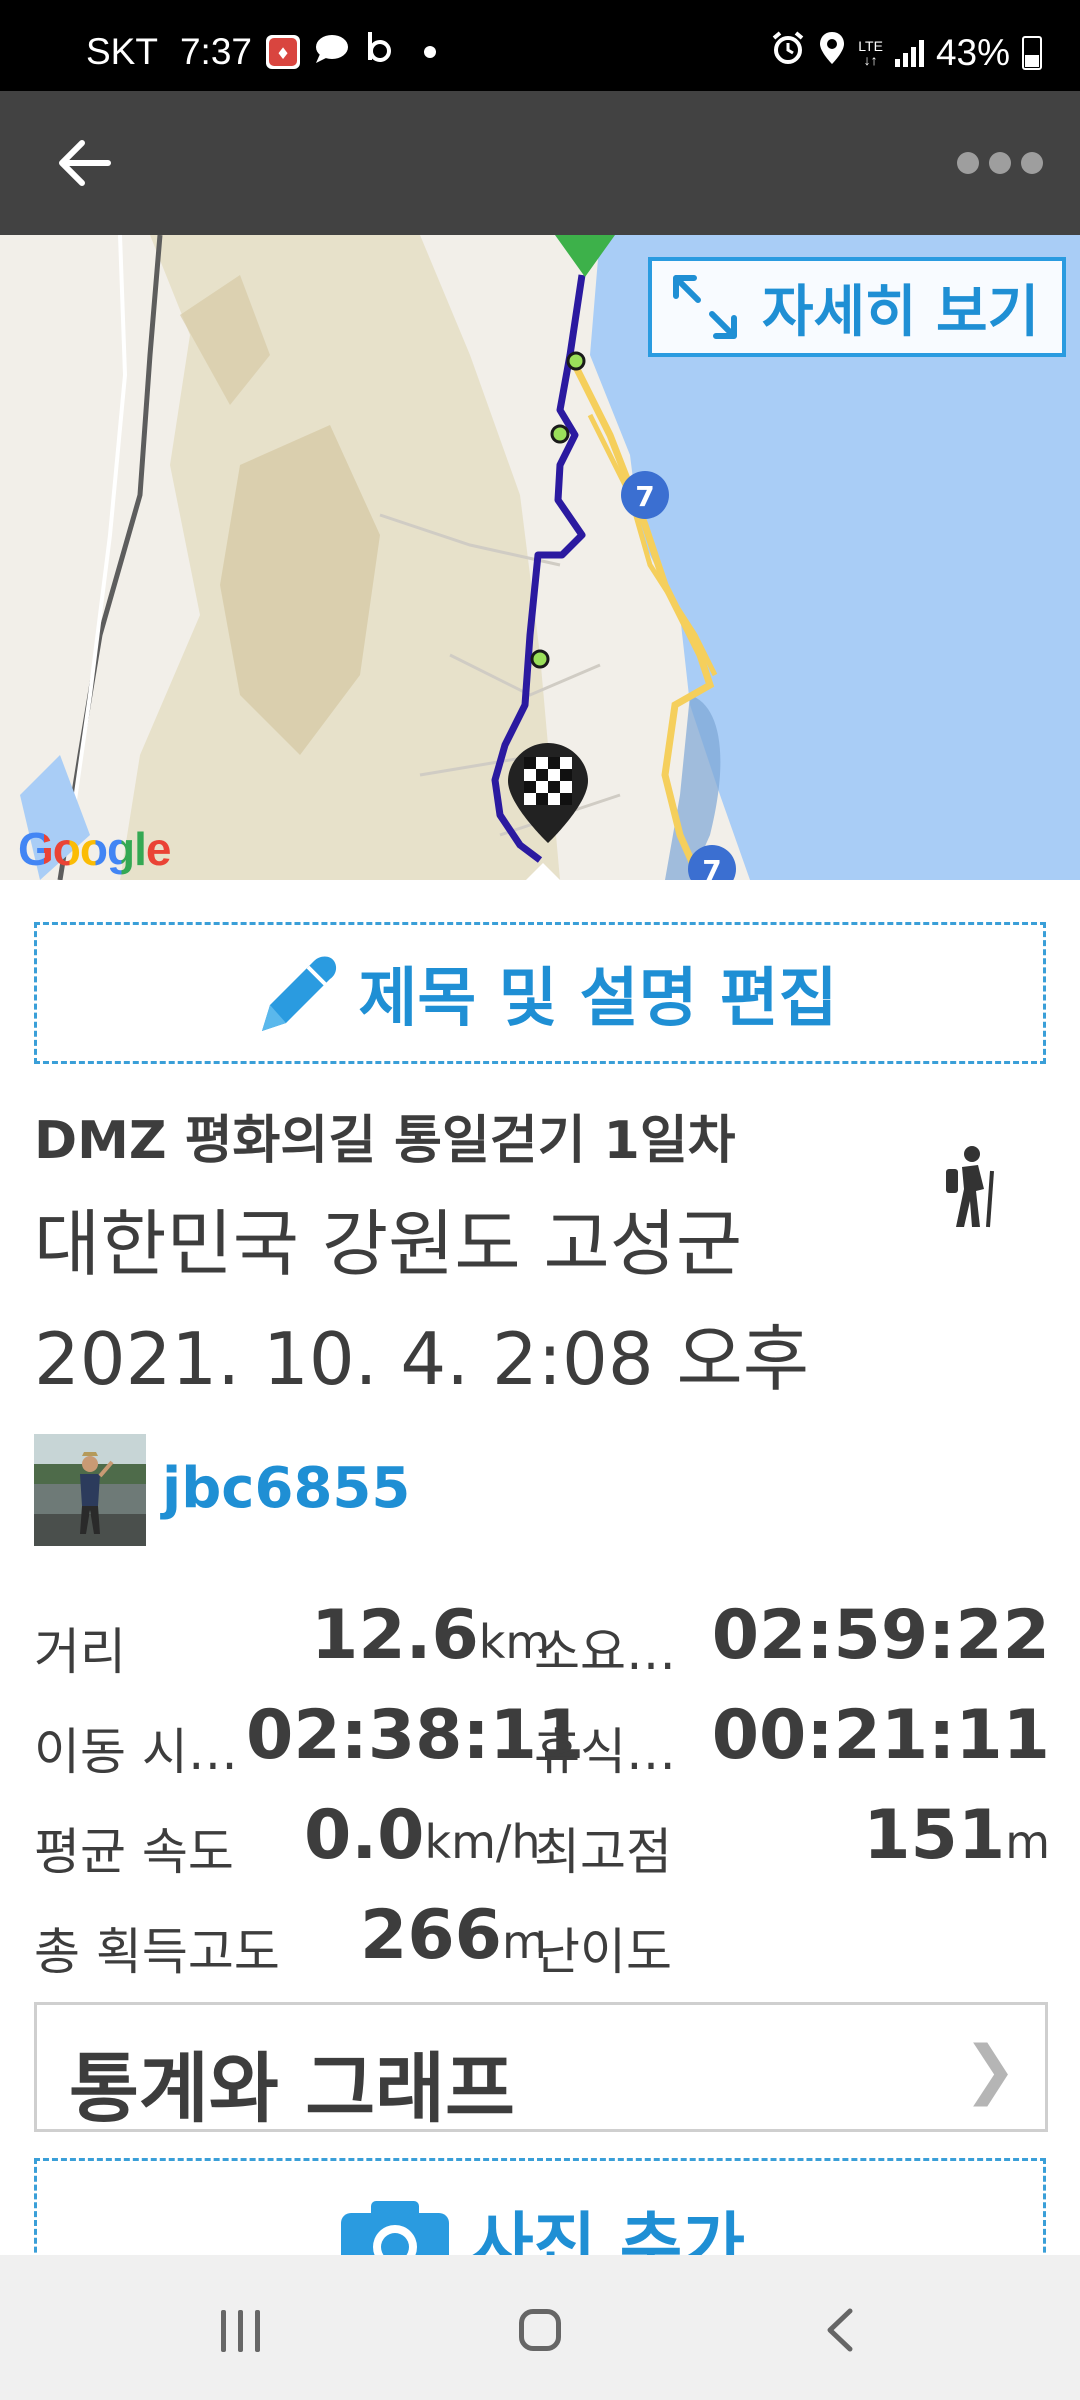 The width and height of the screenshot is (1080, 2400). I want to click on clock: 7:37, so click(215, 51).